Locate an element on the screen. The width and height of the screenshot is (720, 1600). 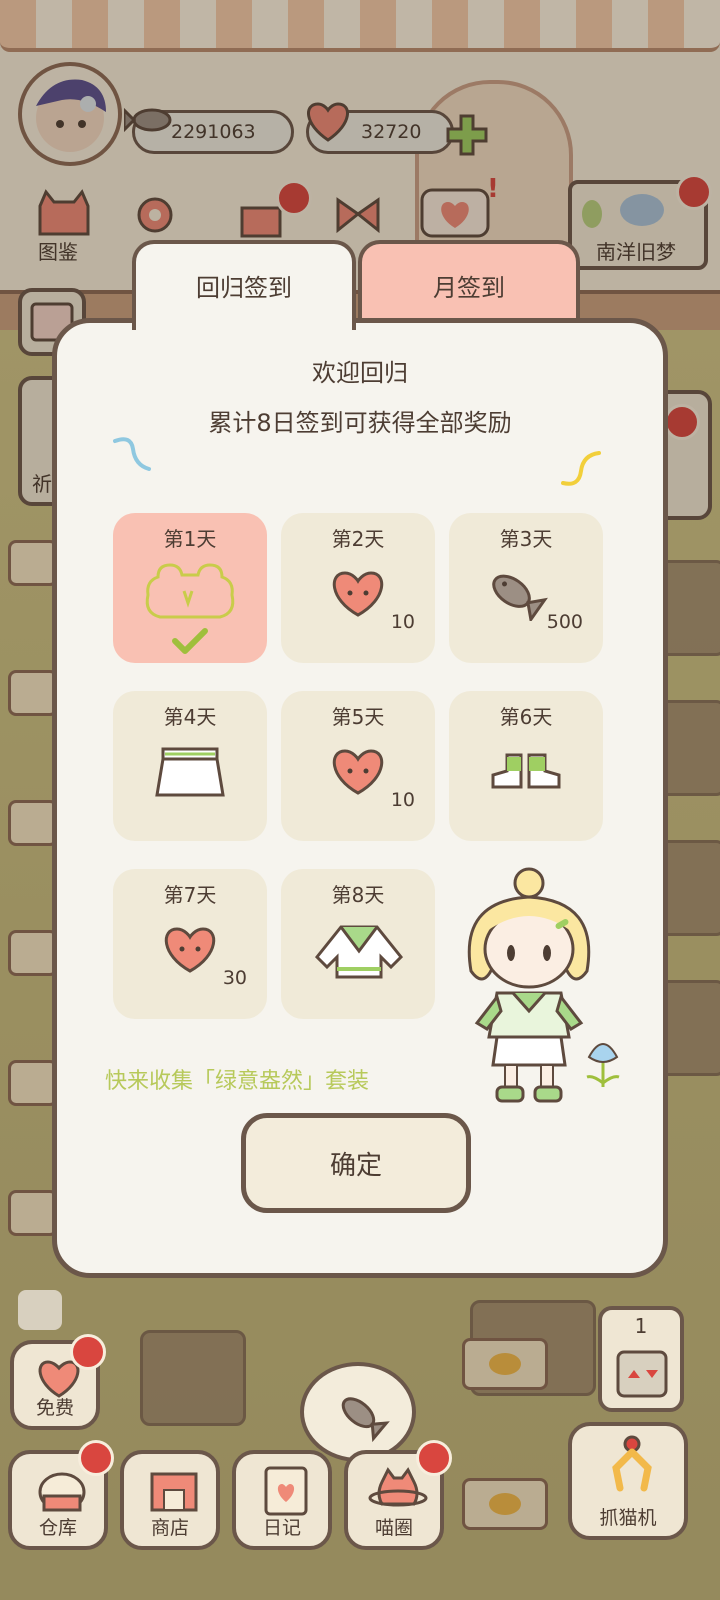
claimed-check-icon is located at coordinates (190, 641).